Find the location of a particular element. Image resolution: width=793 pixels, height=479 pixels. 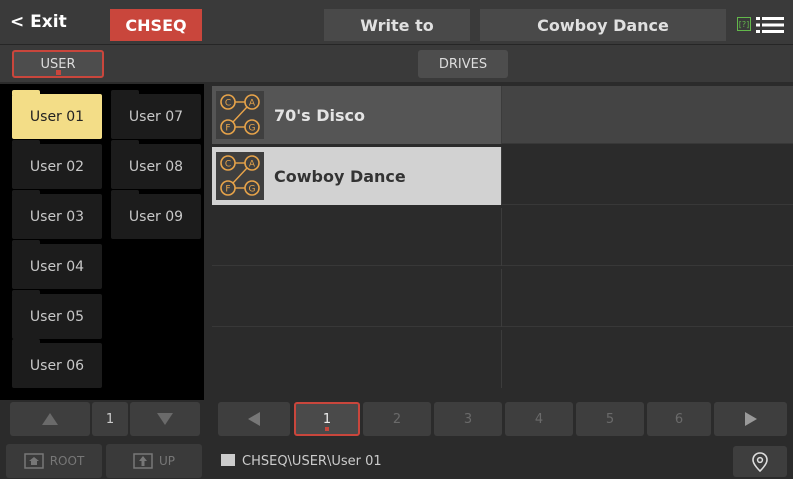

exit-button: < Exit is located at coordinates (51, 22).